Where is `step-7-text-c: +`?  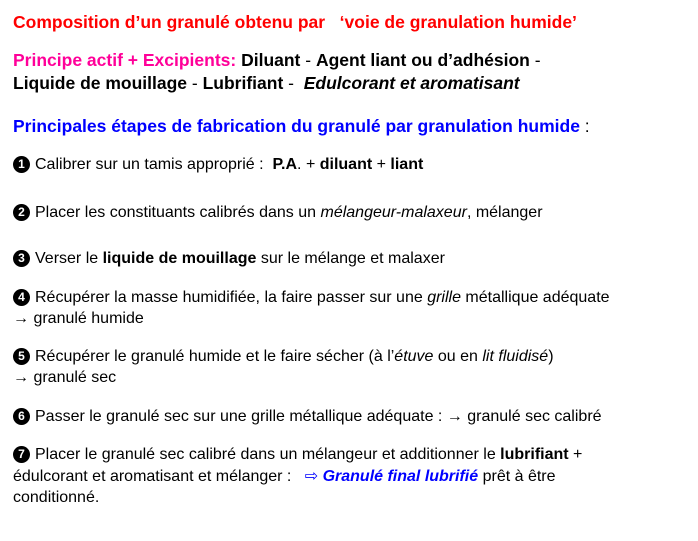
step-7-text-c: + is located at coordinates (575, 454).